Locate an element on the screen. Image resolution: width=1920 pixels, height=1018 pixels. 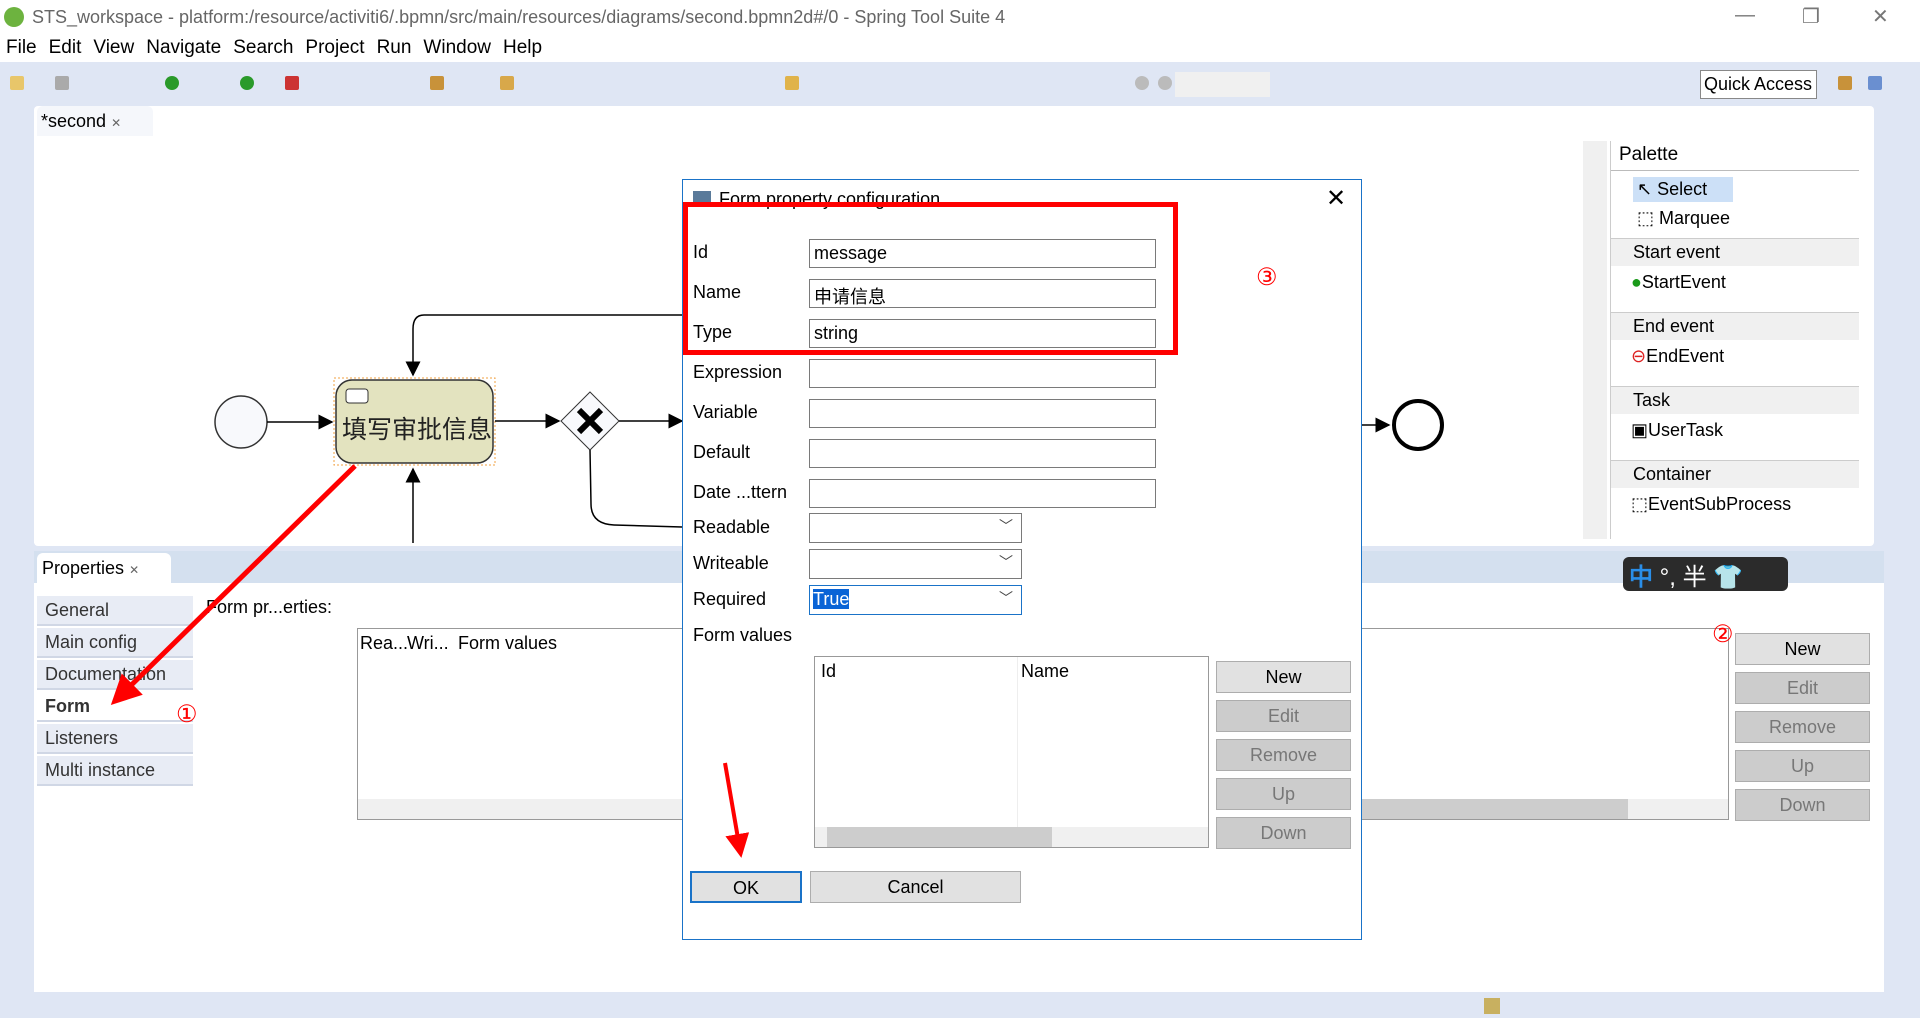
palette-item-usertask: ▣UserTask is located at coordinates (1677, 430).